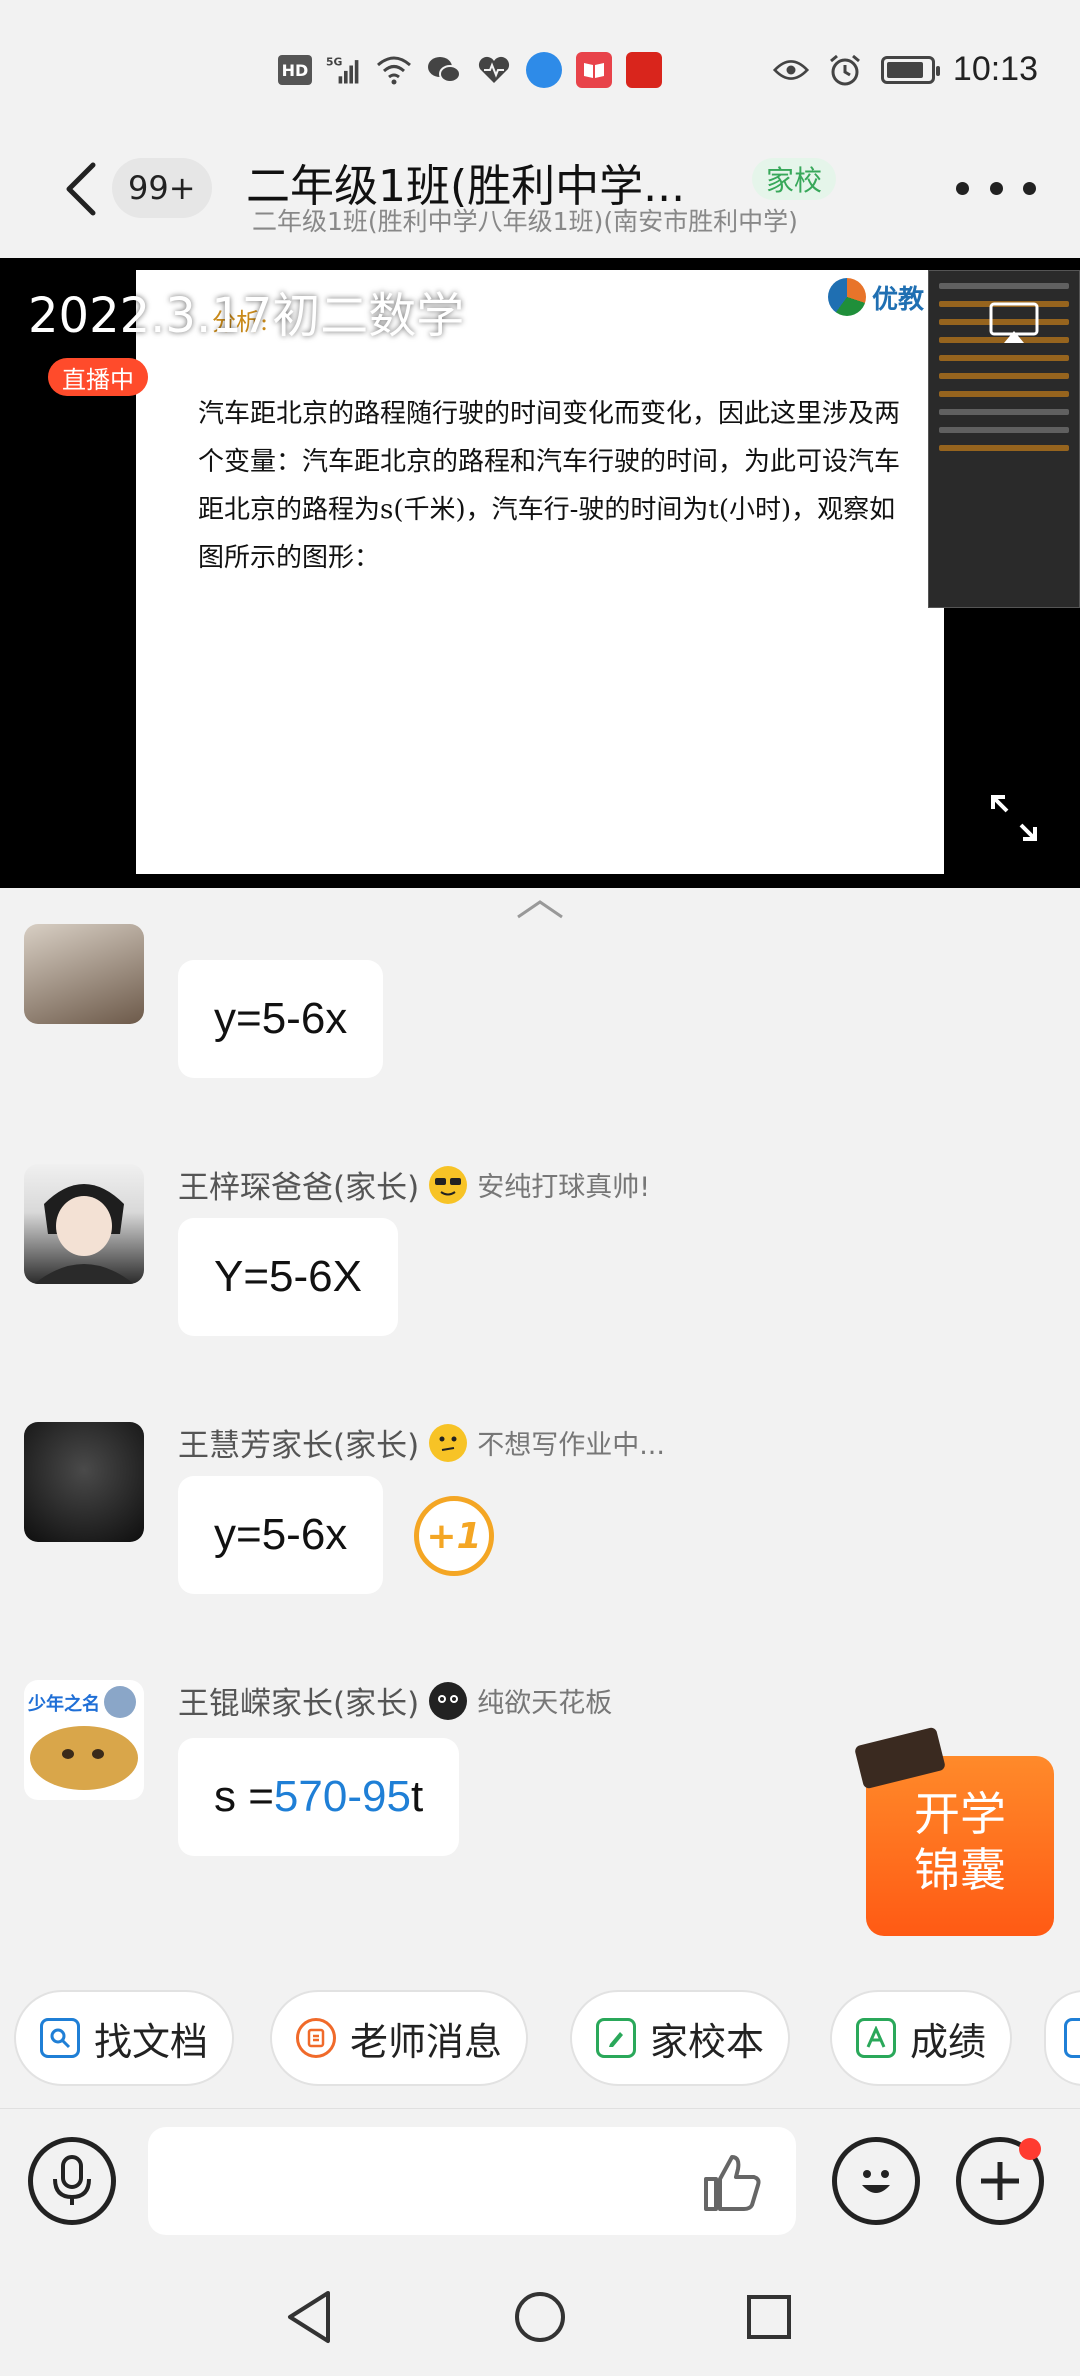 The image size is (1080, 2376). I want to click on voice-input-button, so click(72, 2181).